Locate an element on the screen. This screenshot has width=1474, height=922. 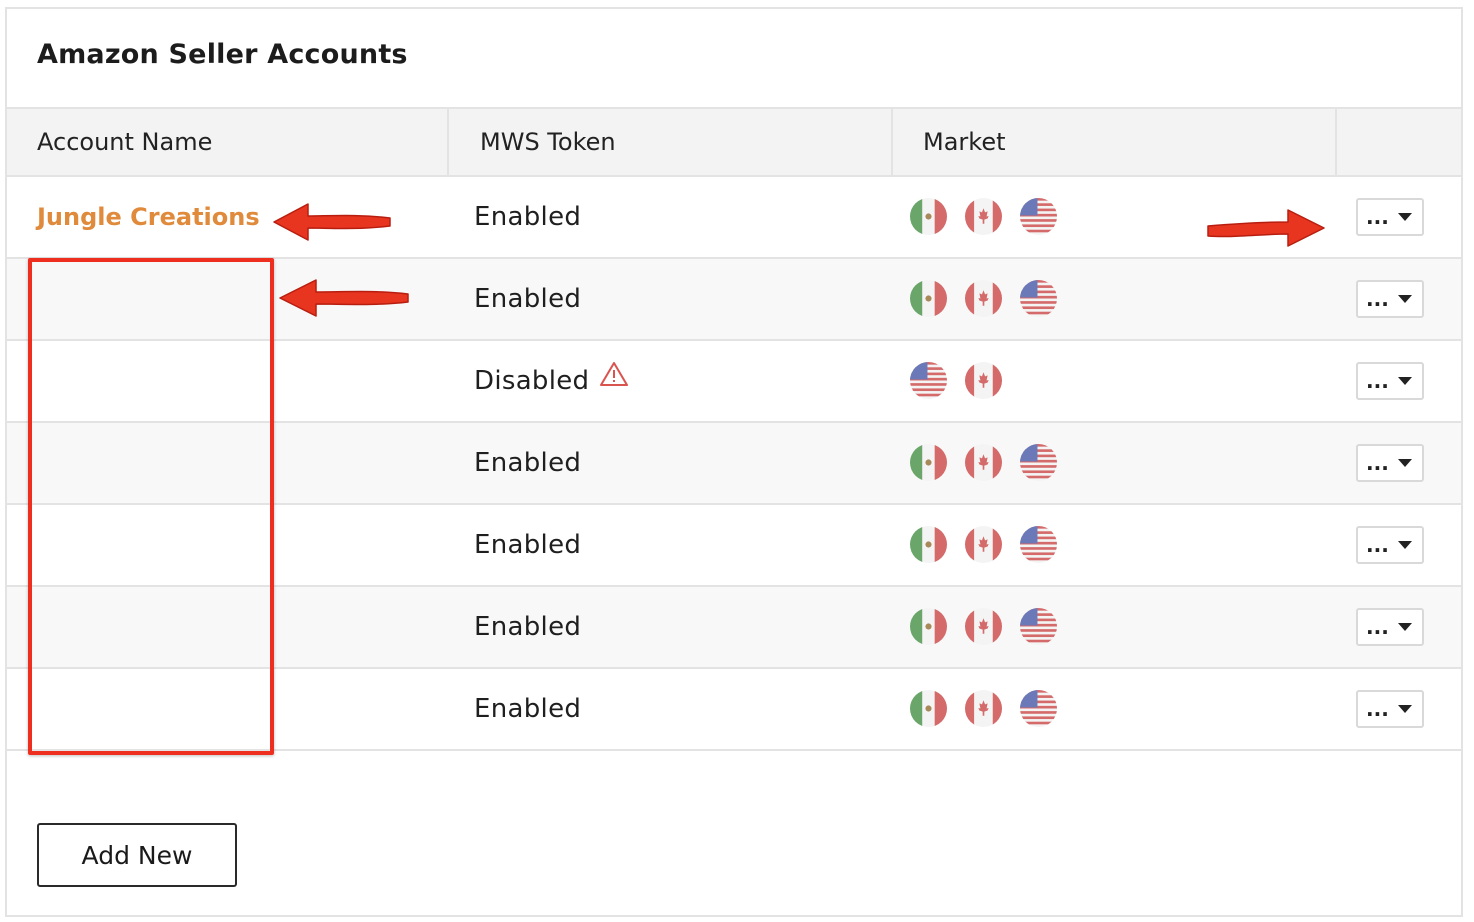
column-header-mws-token: MWS Token is located at coordinates (548, 142).